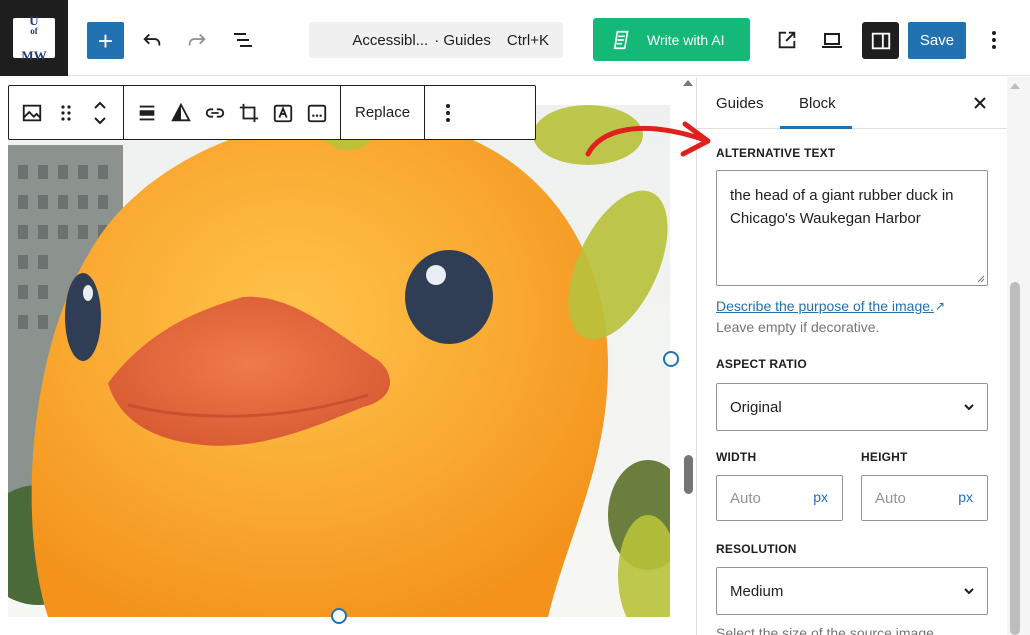 Image resolution: width=1030 pixels, height=635 pixels. What do you see at coordinates (34, 55) in the screenshot?
I see `logo-text-mw: MW` at bounding box center [34, 55].